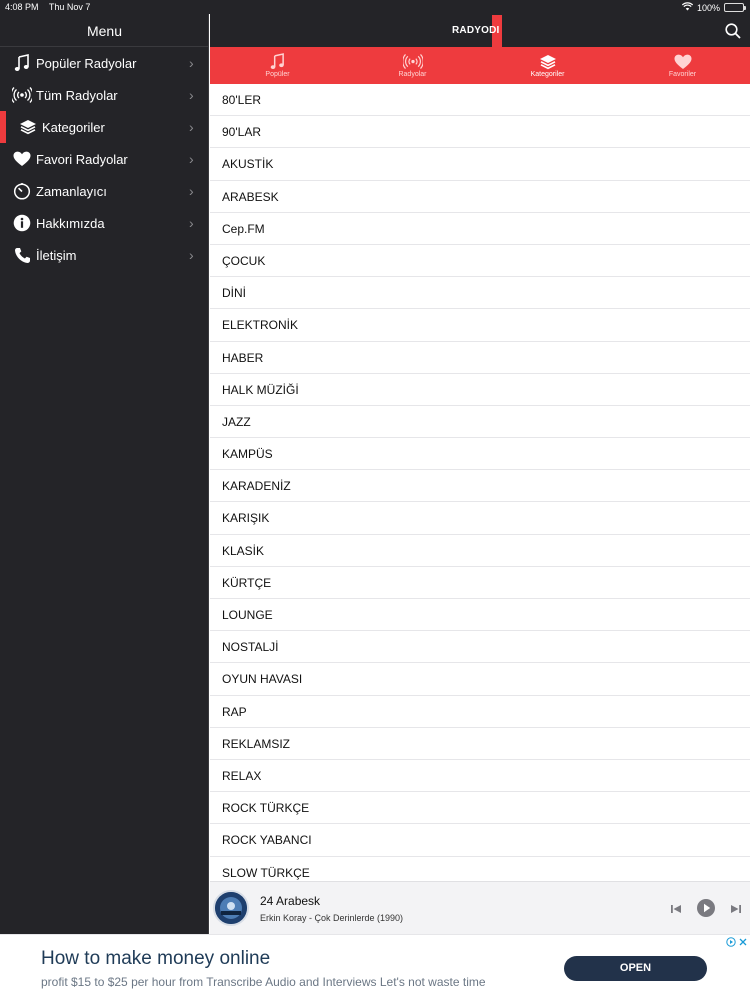 The width and height of the screenshot is (750, 1000). I want to click on category-row: AKUSTİK, so click(480, 164).